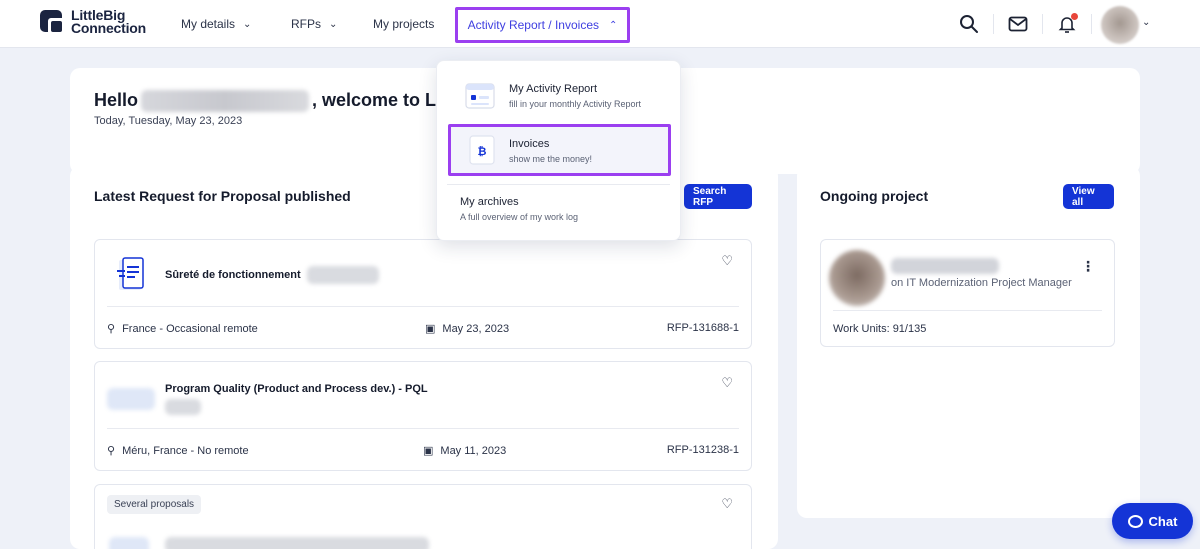  I want to click on blurred-user-name, so click(225, 101).